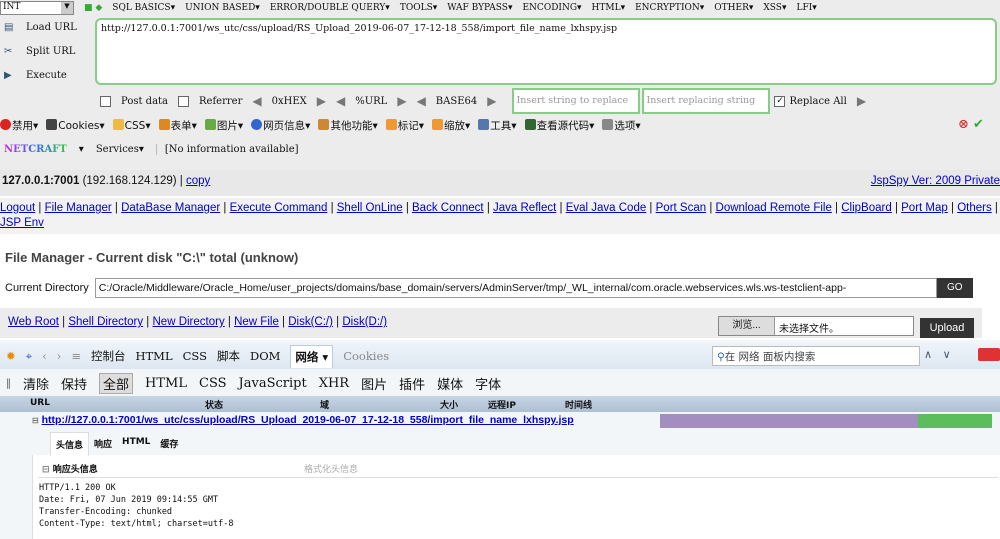  I want to click on wd-view-source: 查看源代码▾, so click(559, 125).